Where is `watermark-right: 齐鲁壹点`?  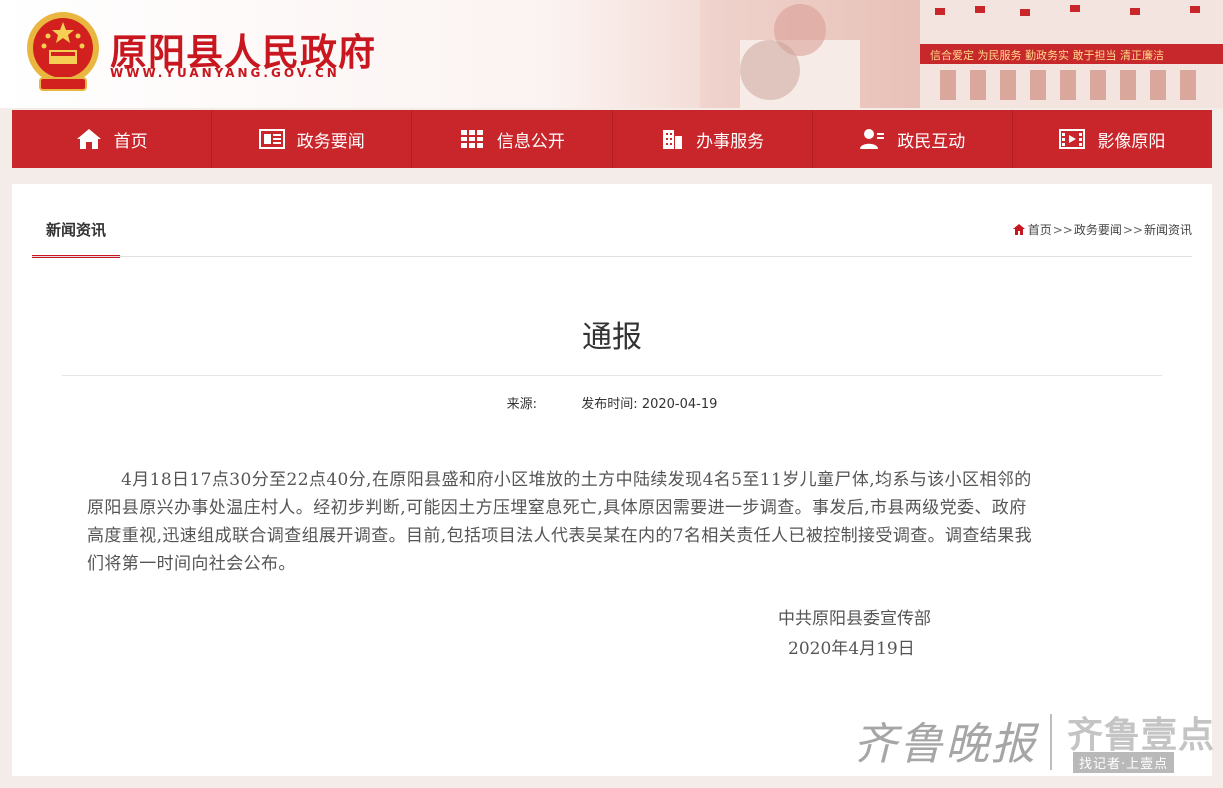
watermark-right: 齐鲁壹点 is located at coordinates (1141, 735).